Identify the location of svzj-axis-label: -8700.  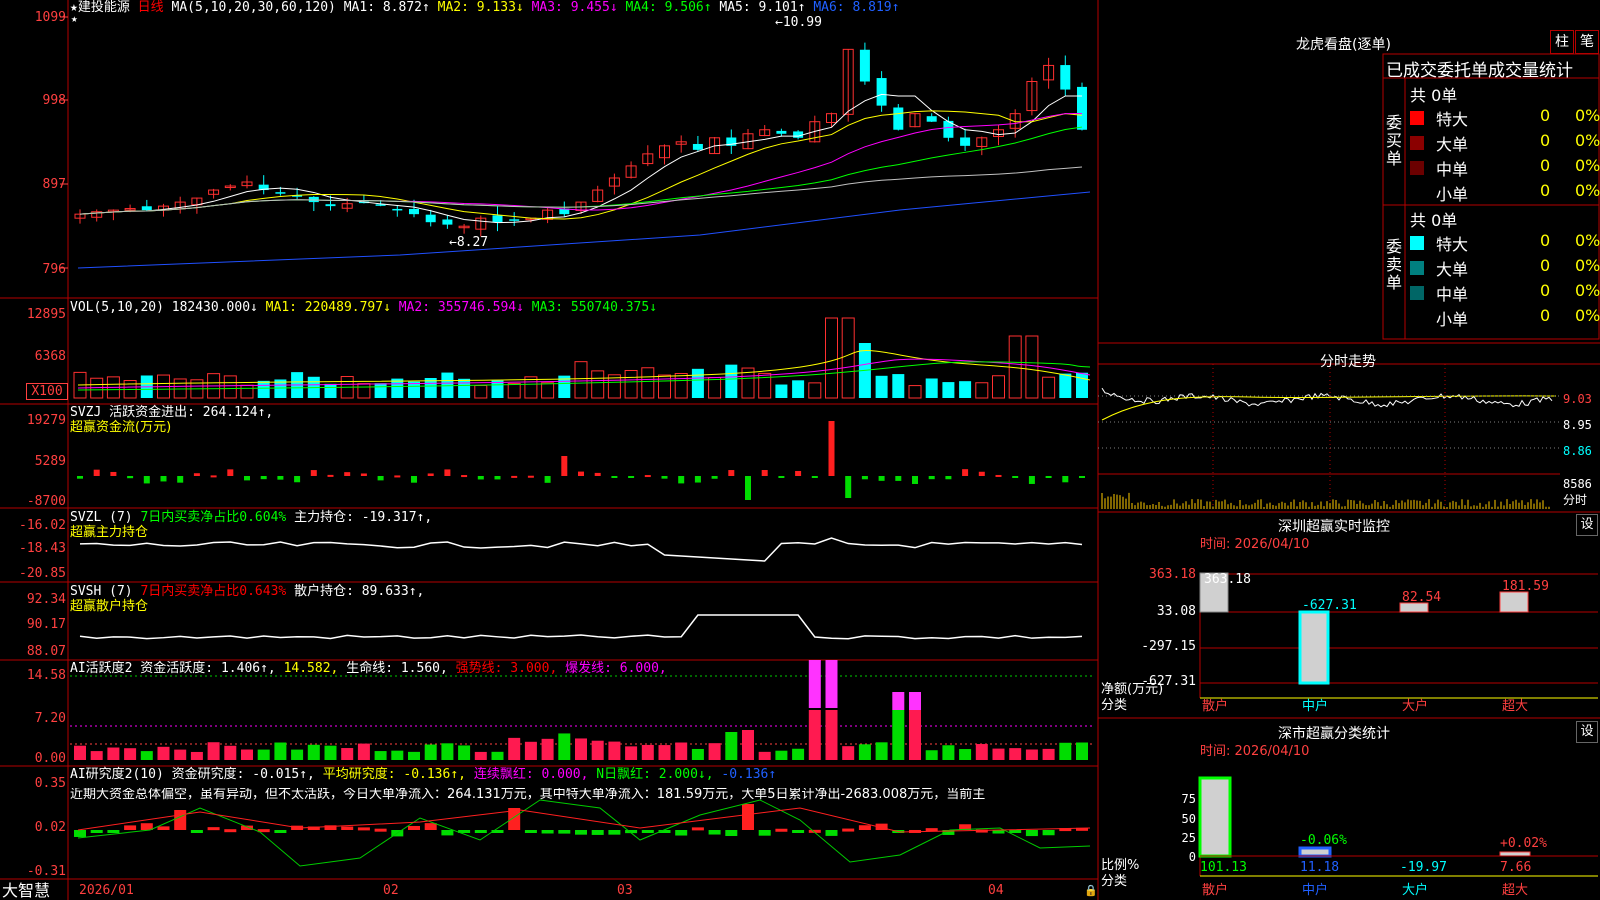
(46, 501).